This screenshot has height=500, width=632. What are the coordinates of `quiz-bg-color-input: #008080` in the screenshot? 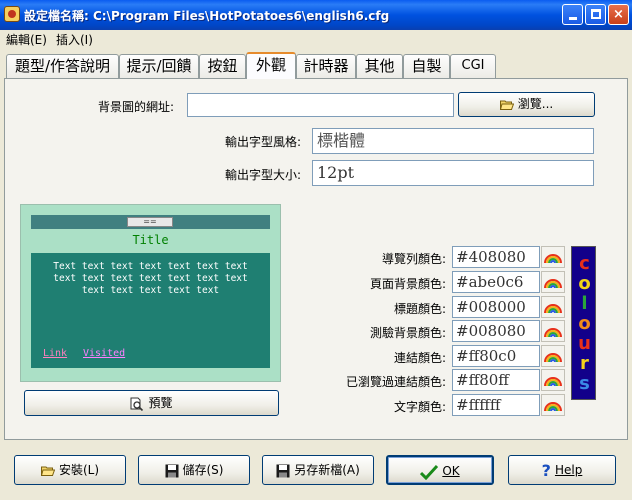 It's located at (496, 331).